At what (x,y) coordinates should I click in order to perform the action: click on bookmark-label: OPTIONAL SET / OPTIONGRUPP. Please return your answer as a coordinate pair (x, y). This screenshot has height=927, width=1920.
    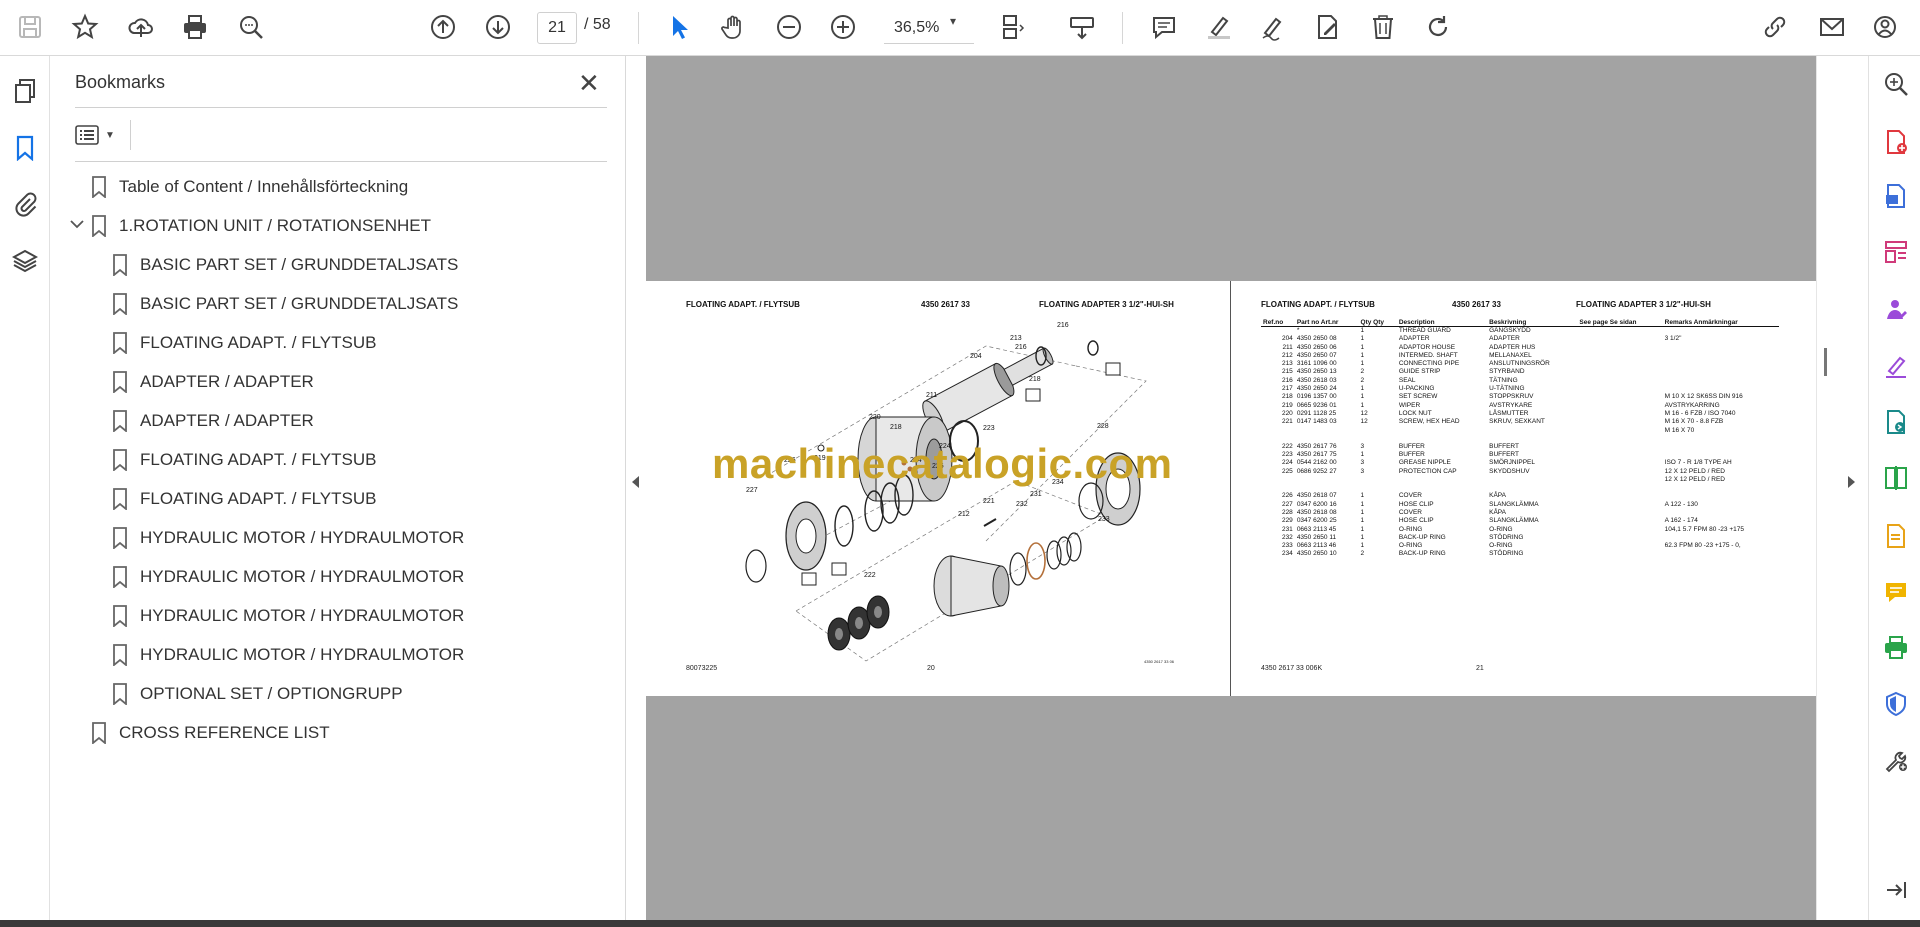
    Looking at the image, I should click on (271, 693).